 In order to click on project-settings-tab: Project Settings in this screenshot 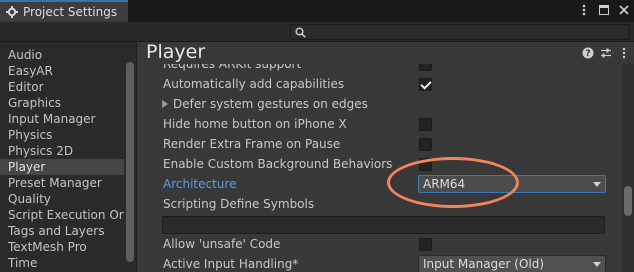, I will do `click(64, 11)`.